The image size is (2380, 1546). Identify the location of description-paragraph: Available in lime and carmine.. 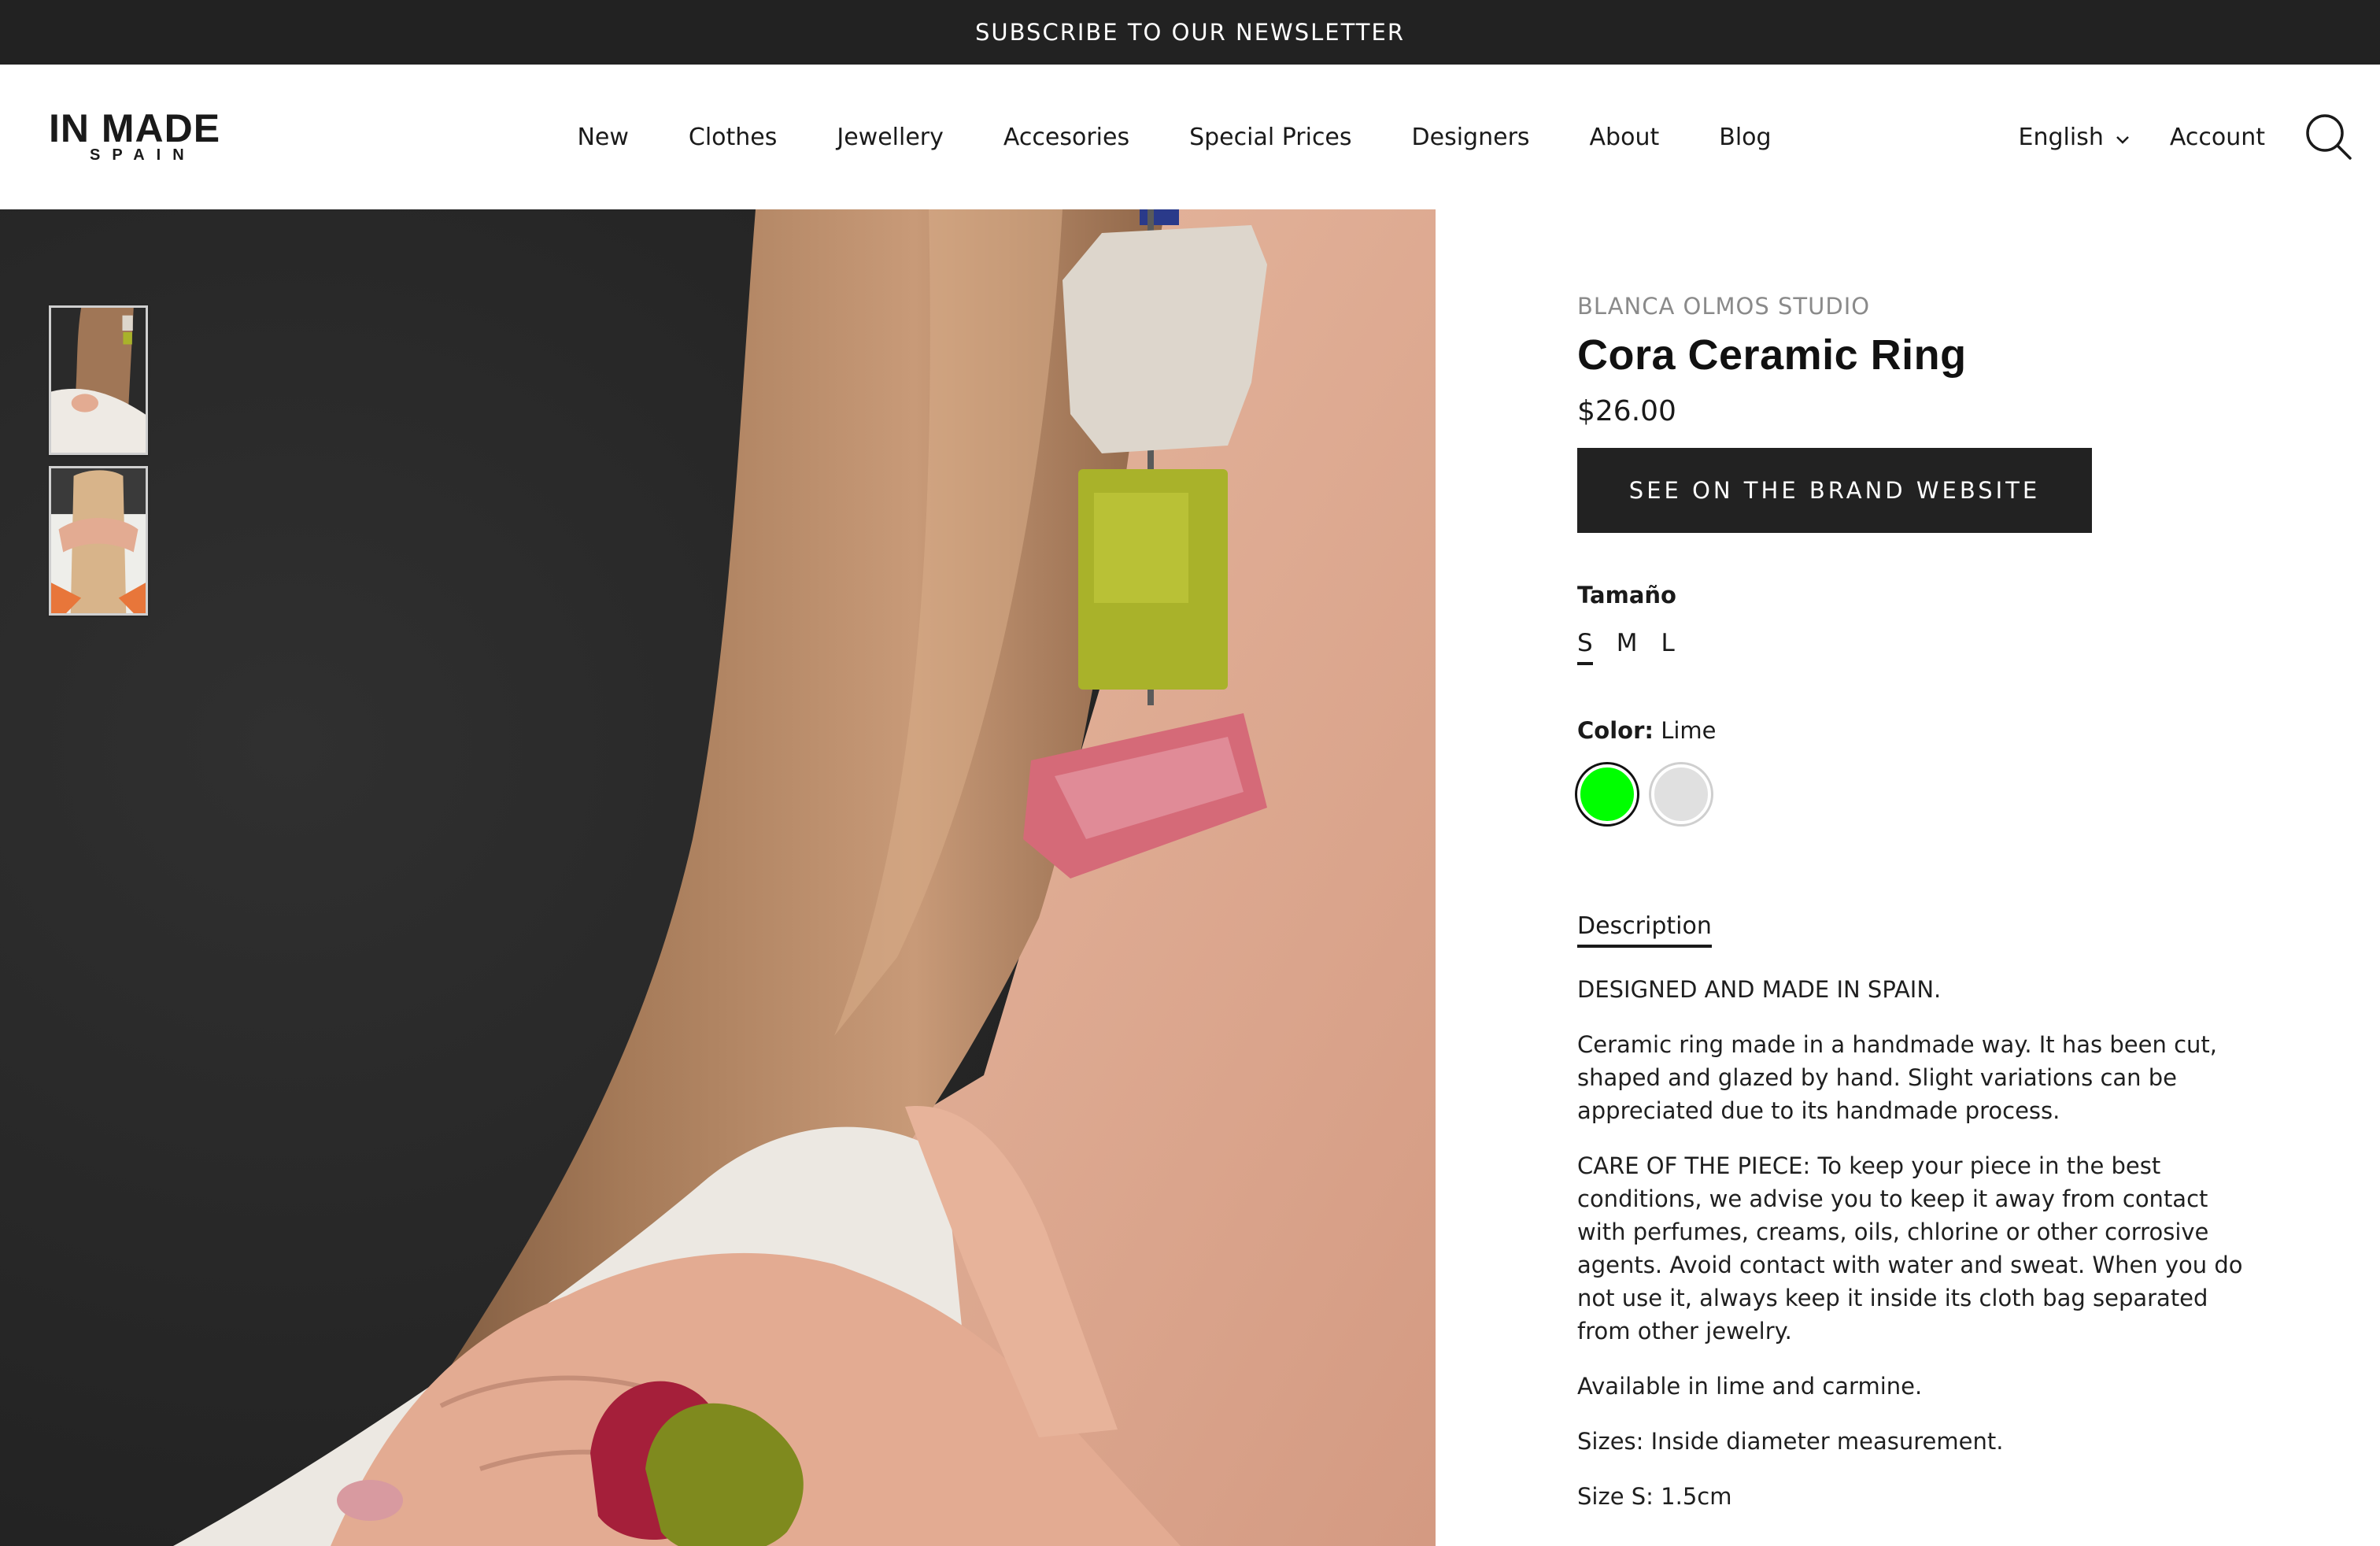
(1750, 1387).